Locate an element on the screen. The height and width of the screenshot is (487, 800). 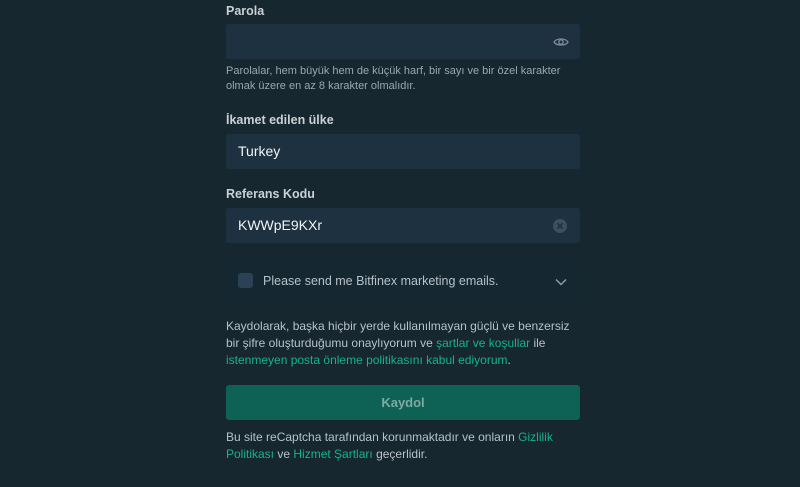
terms-text-2: ile is located at coordinates (538, 343).